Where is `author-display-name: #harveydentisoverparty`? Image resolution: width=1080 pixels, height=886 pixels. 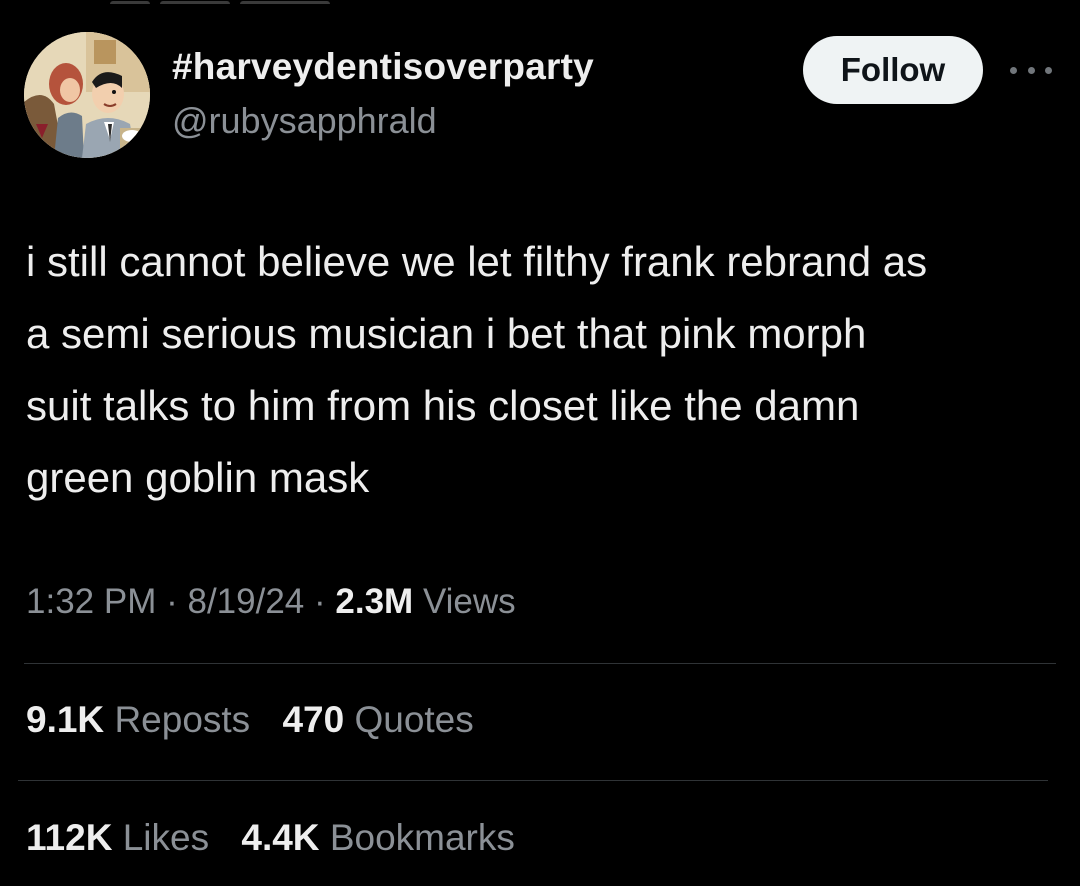 author-display-name: #harveydentisoverparty is located at coordinates (383, 67).